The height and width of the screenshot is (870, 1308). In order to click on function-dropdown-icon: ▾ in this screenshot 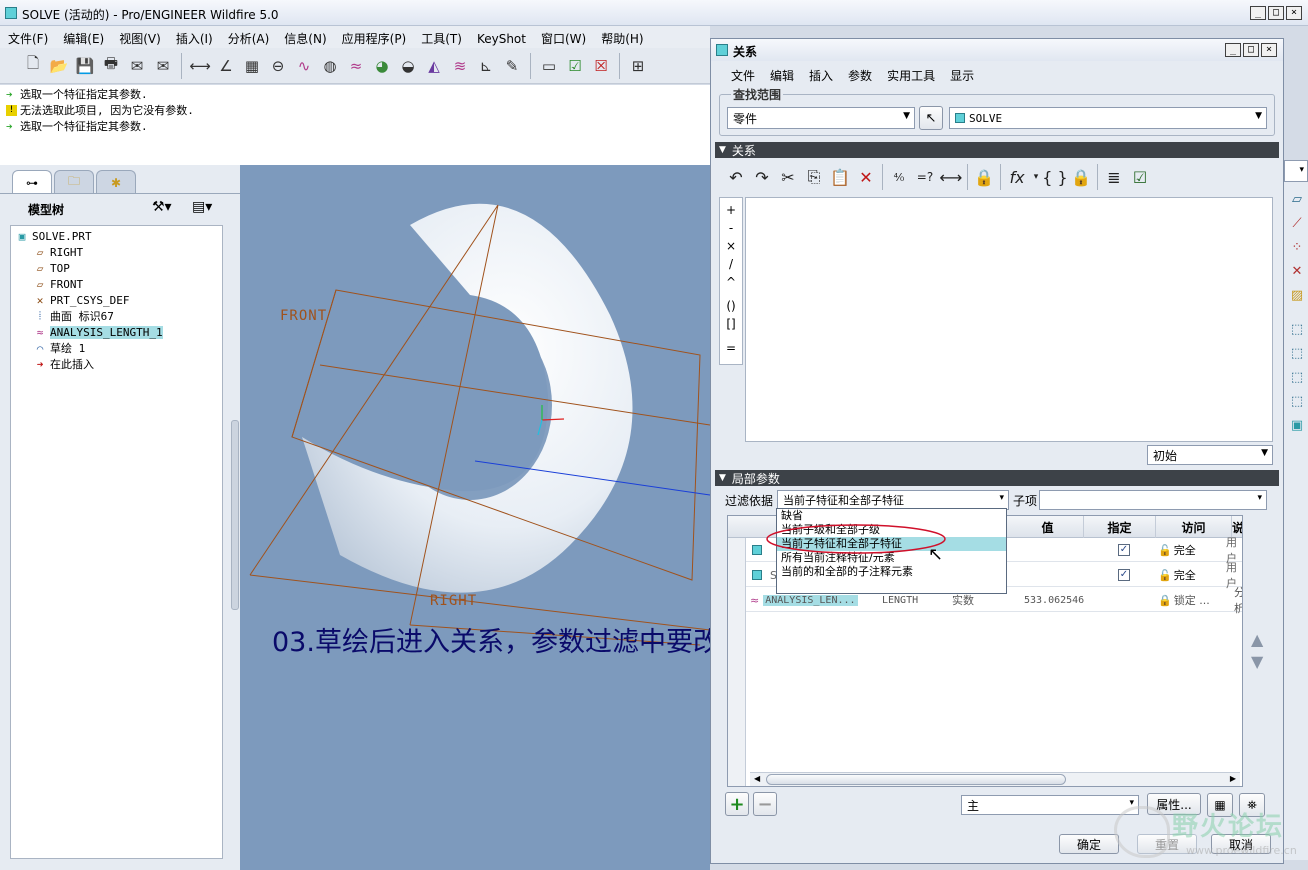, I will do `click(1036, 177)`.